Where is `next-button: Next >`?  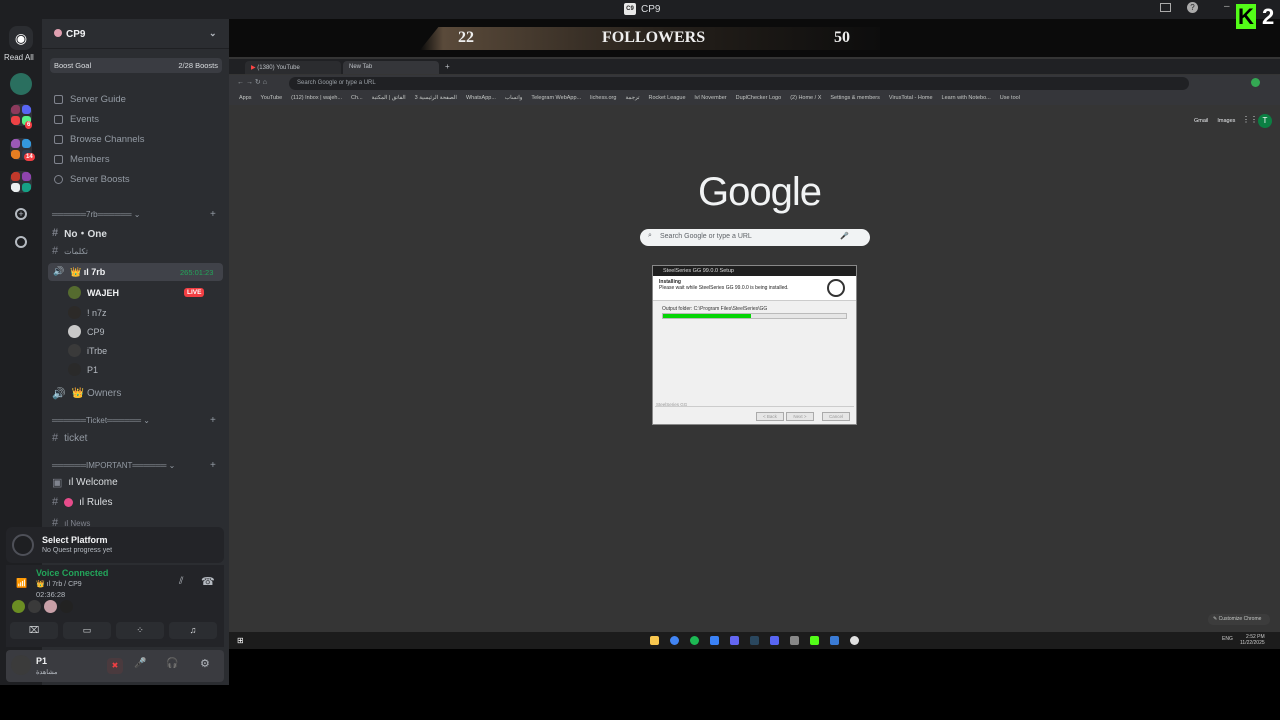
next-button: Next > is located at coordinates (800, 416).